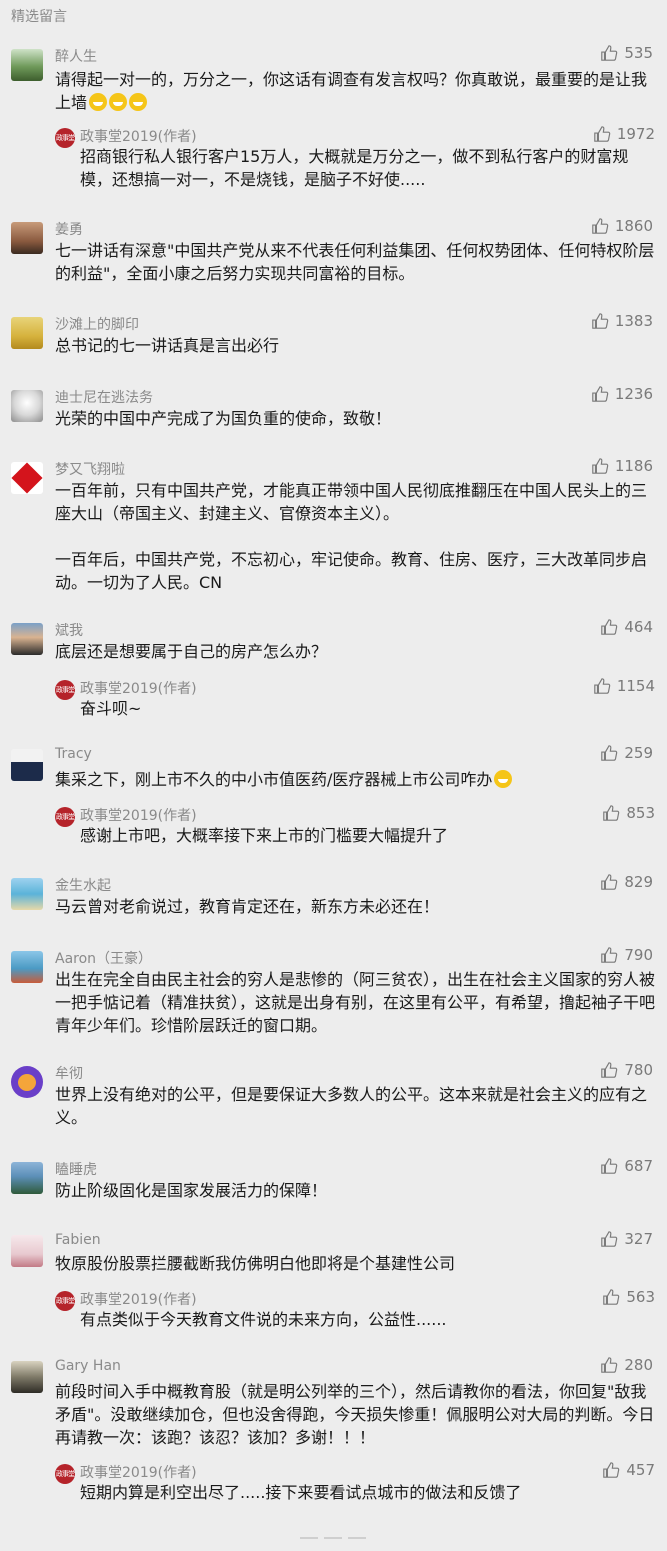 This screenshot has height=1551, width=667. Describe the element at coordinates (633, 466) in the screenshot. I see `like-count: 1186` at that location.